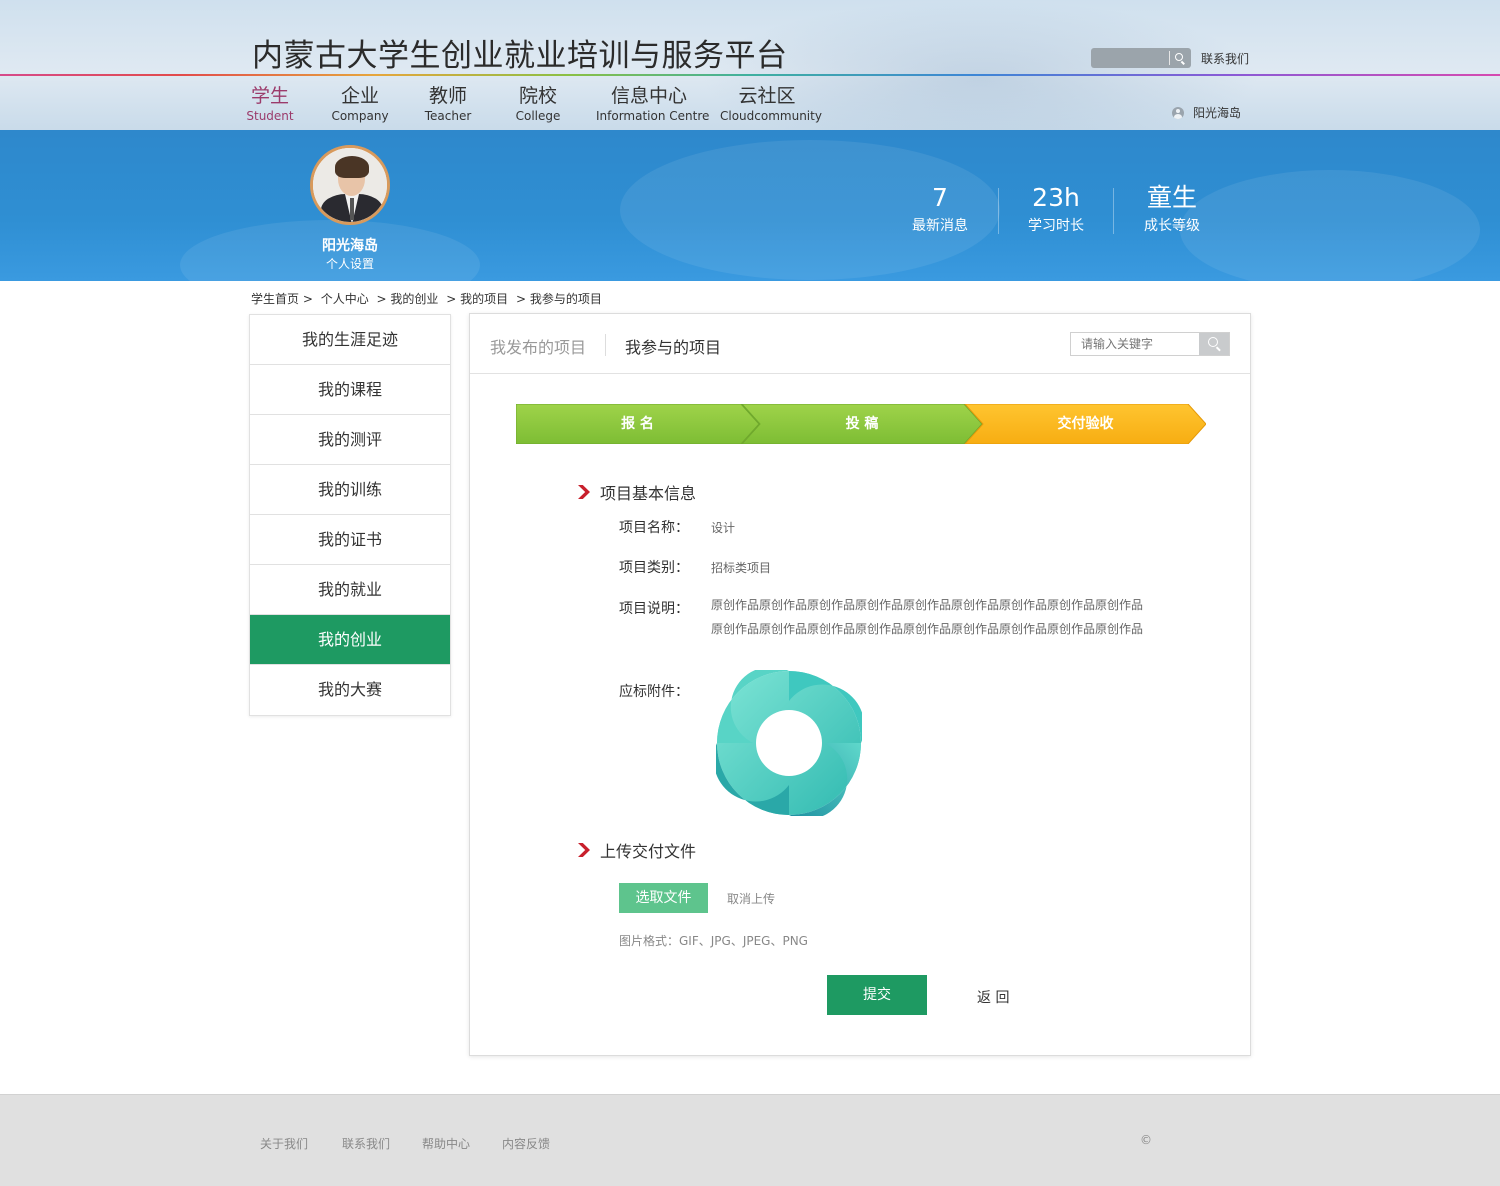 The width and height of the screenshot is (1500, 1186). I want to click on nav-item-college: 院校 College, so click(538, 103).